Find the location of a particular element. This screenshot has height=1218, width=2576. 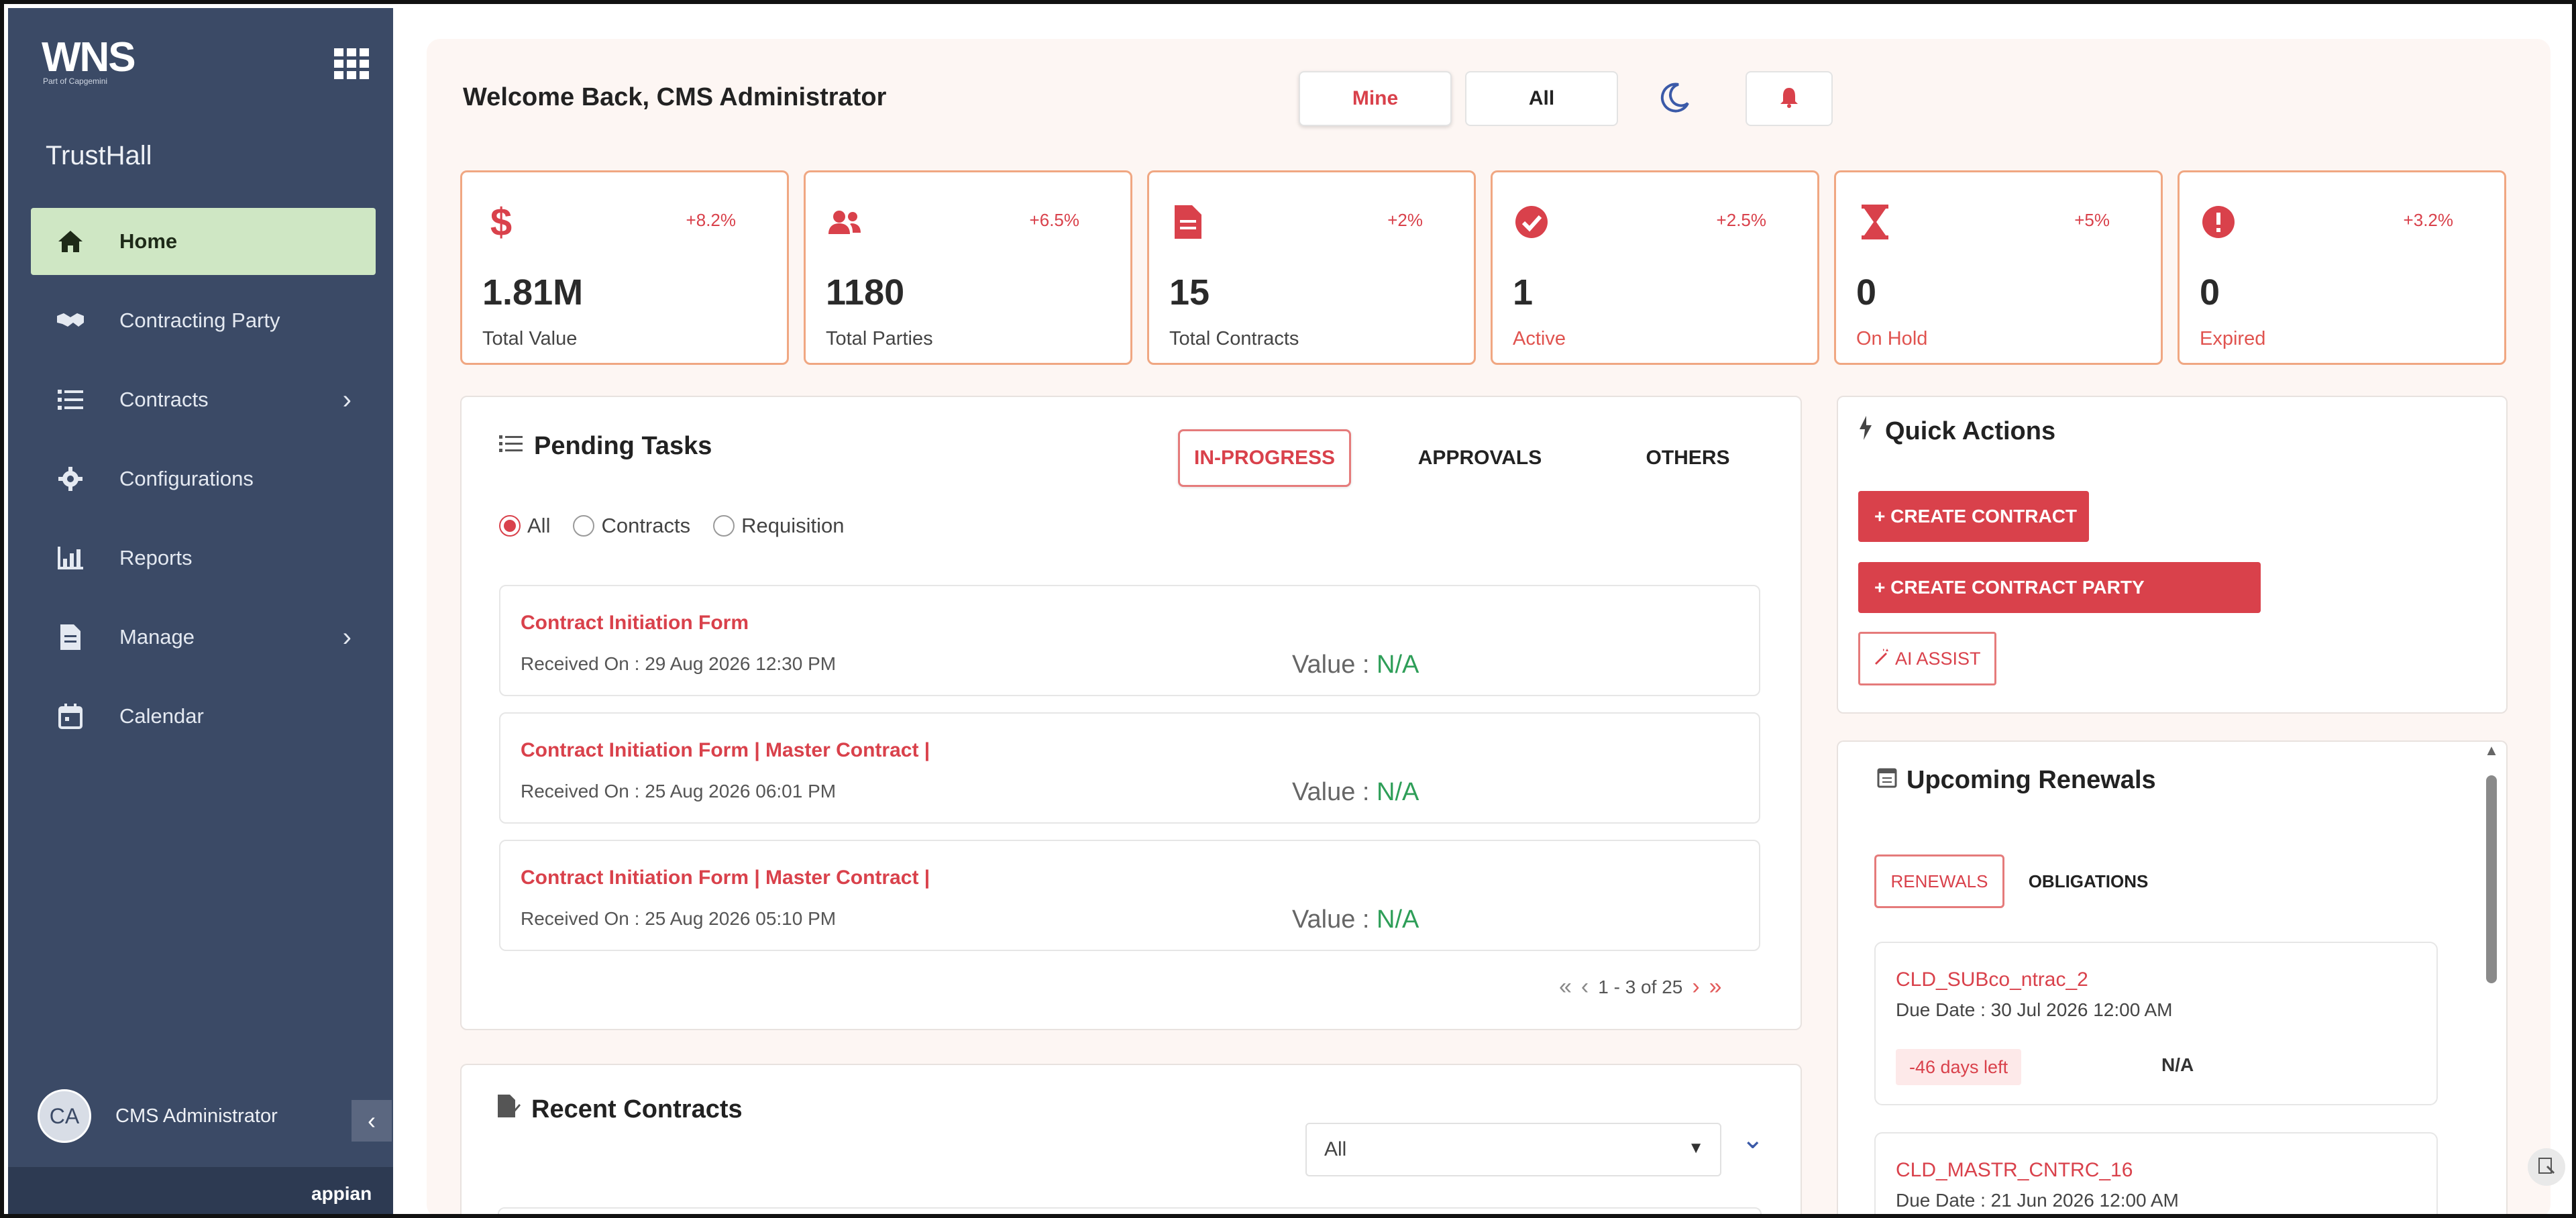

kpi-on-hold: +5% 0 On Hold is located at coordinates (1998, 267).